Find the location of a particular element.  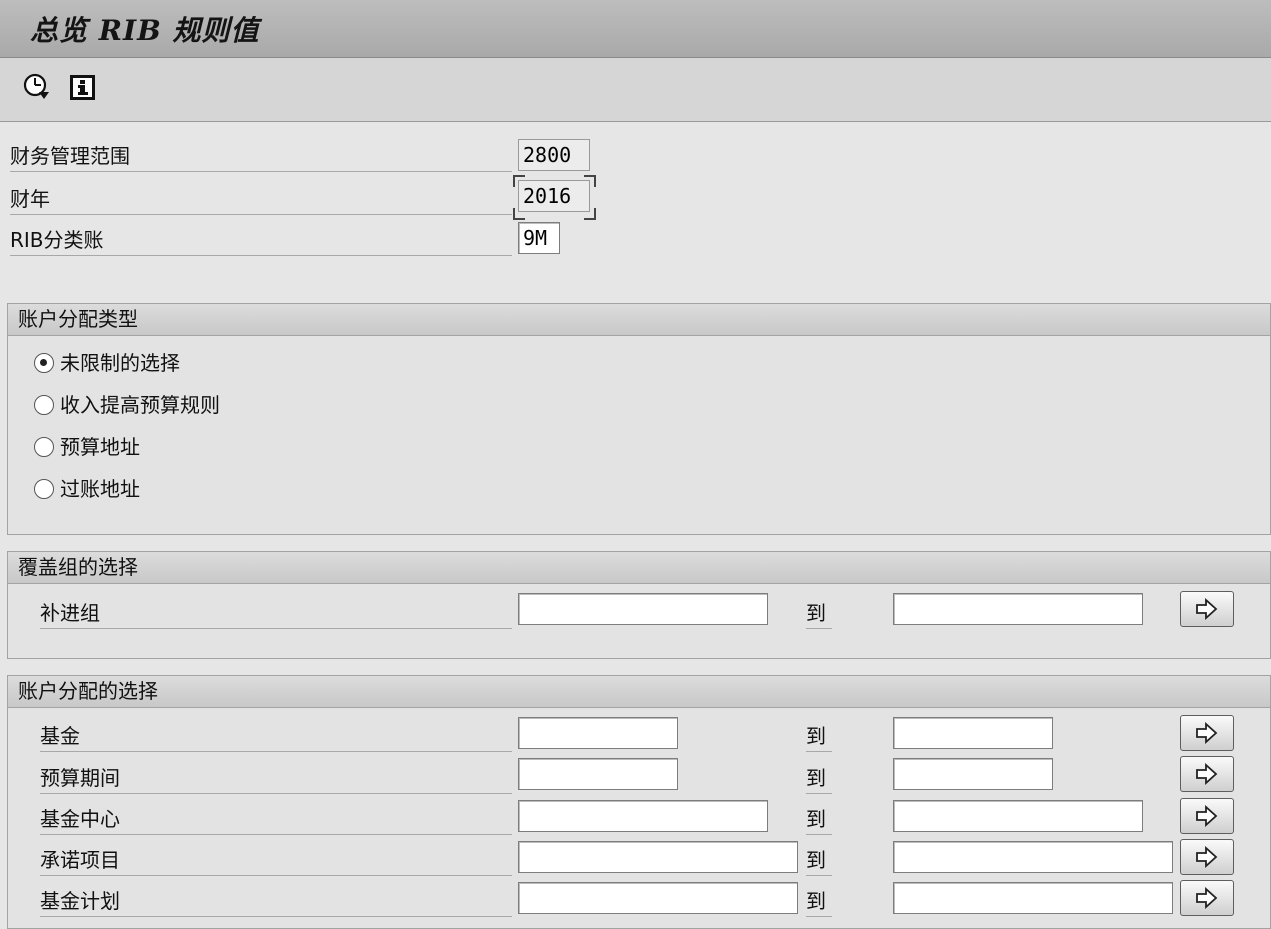

cover-group-from-field is located at coordinates (643, 609).